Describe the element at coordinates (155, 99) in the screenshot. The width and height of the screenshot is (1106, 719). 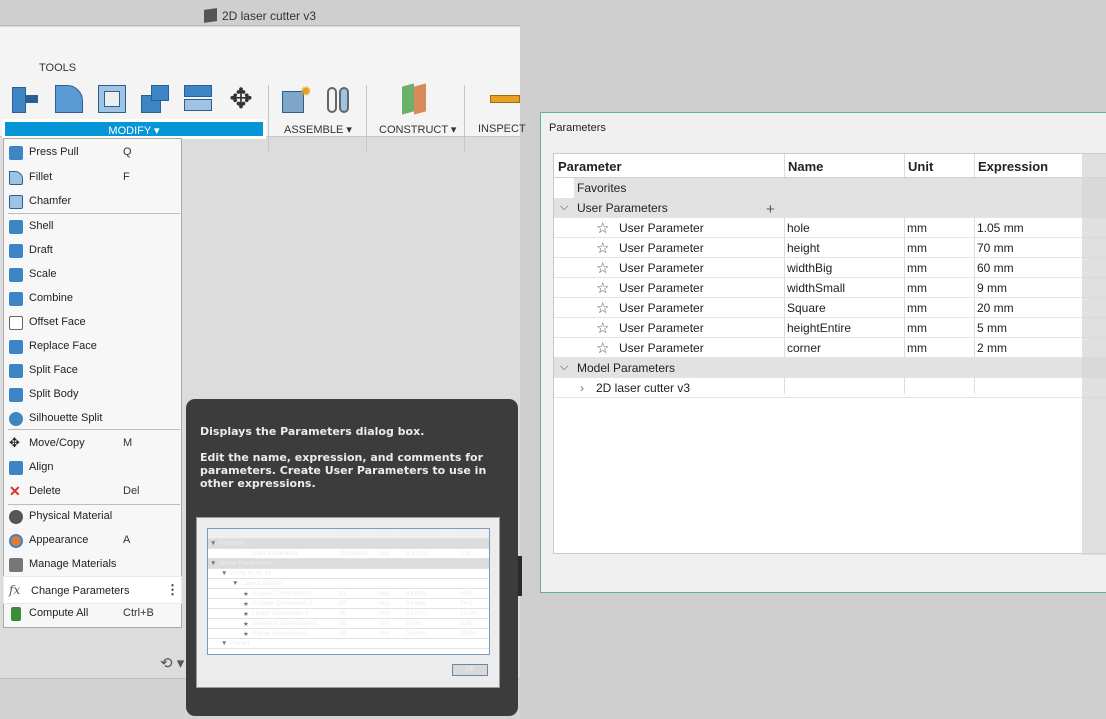
I see `combine-tool-icon` at that location.